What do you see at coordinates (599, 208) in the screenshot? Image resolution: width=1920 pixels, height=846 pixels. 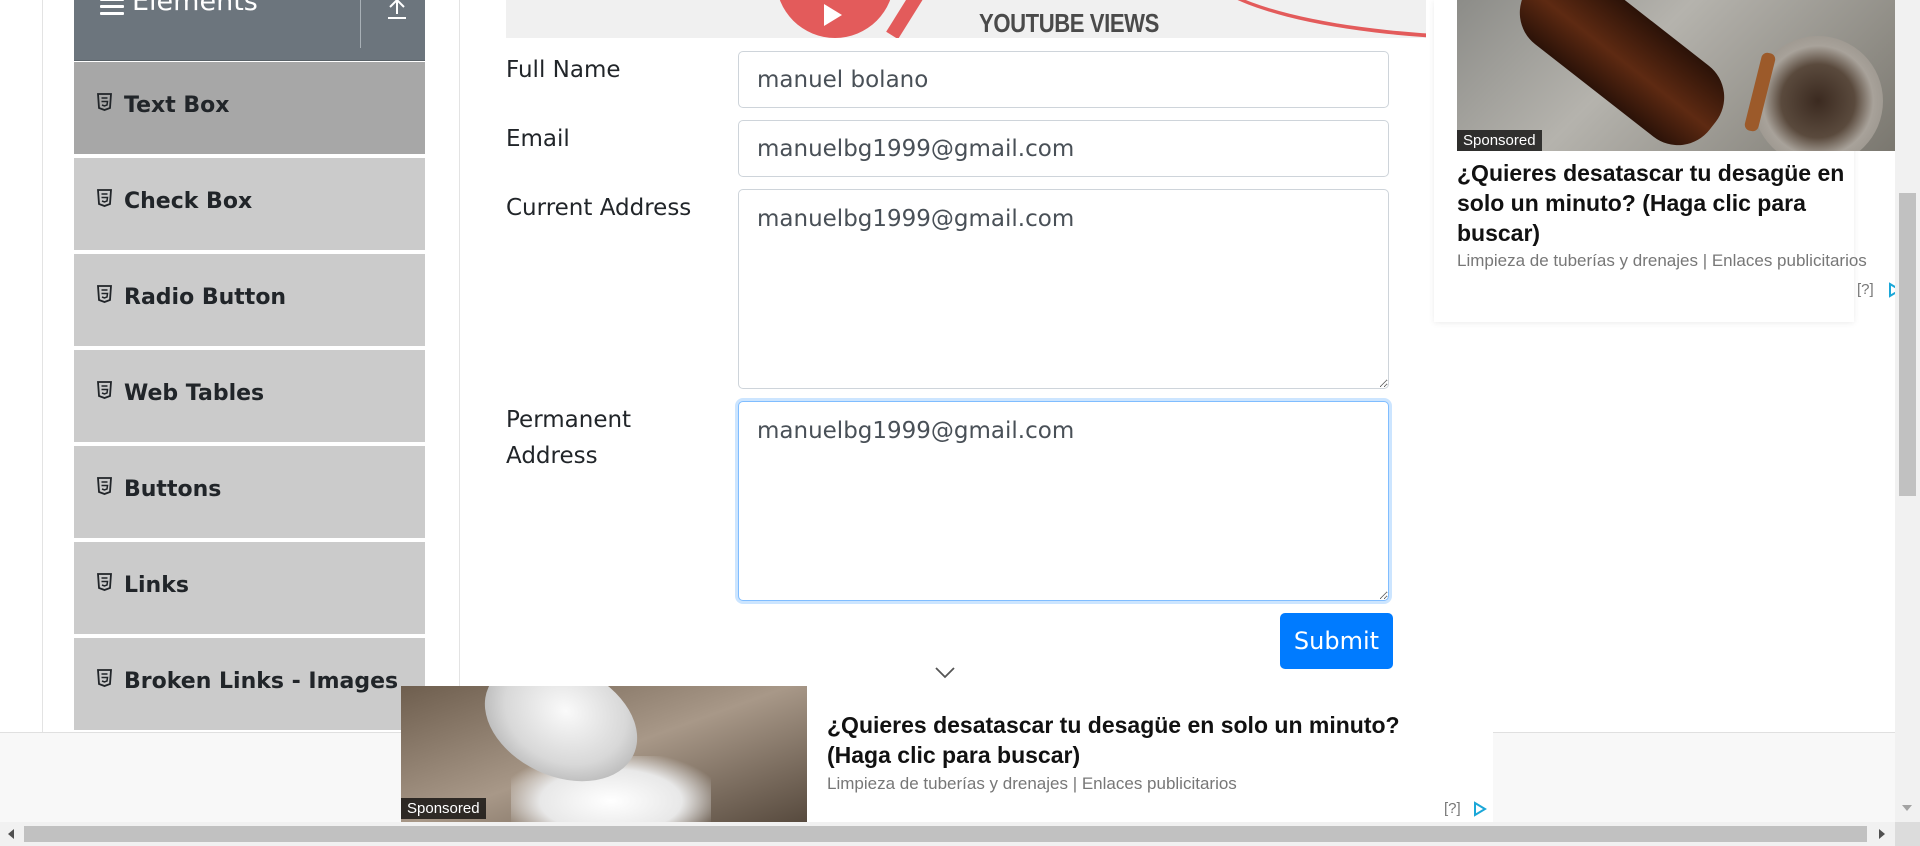 I see `current-address-label: Current Address` at bounding box center [599, 208].